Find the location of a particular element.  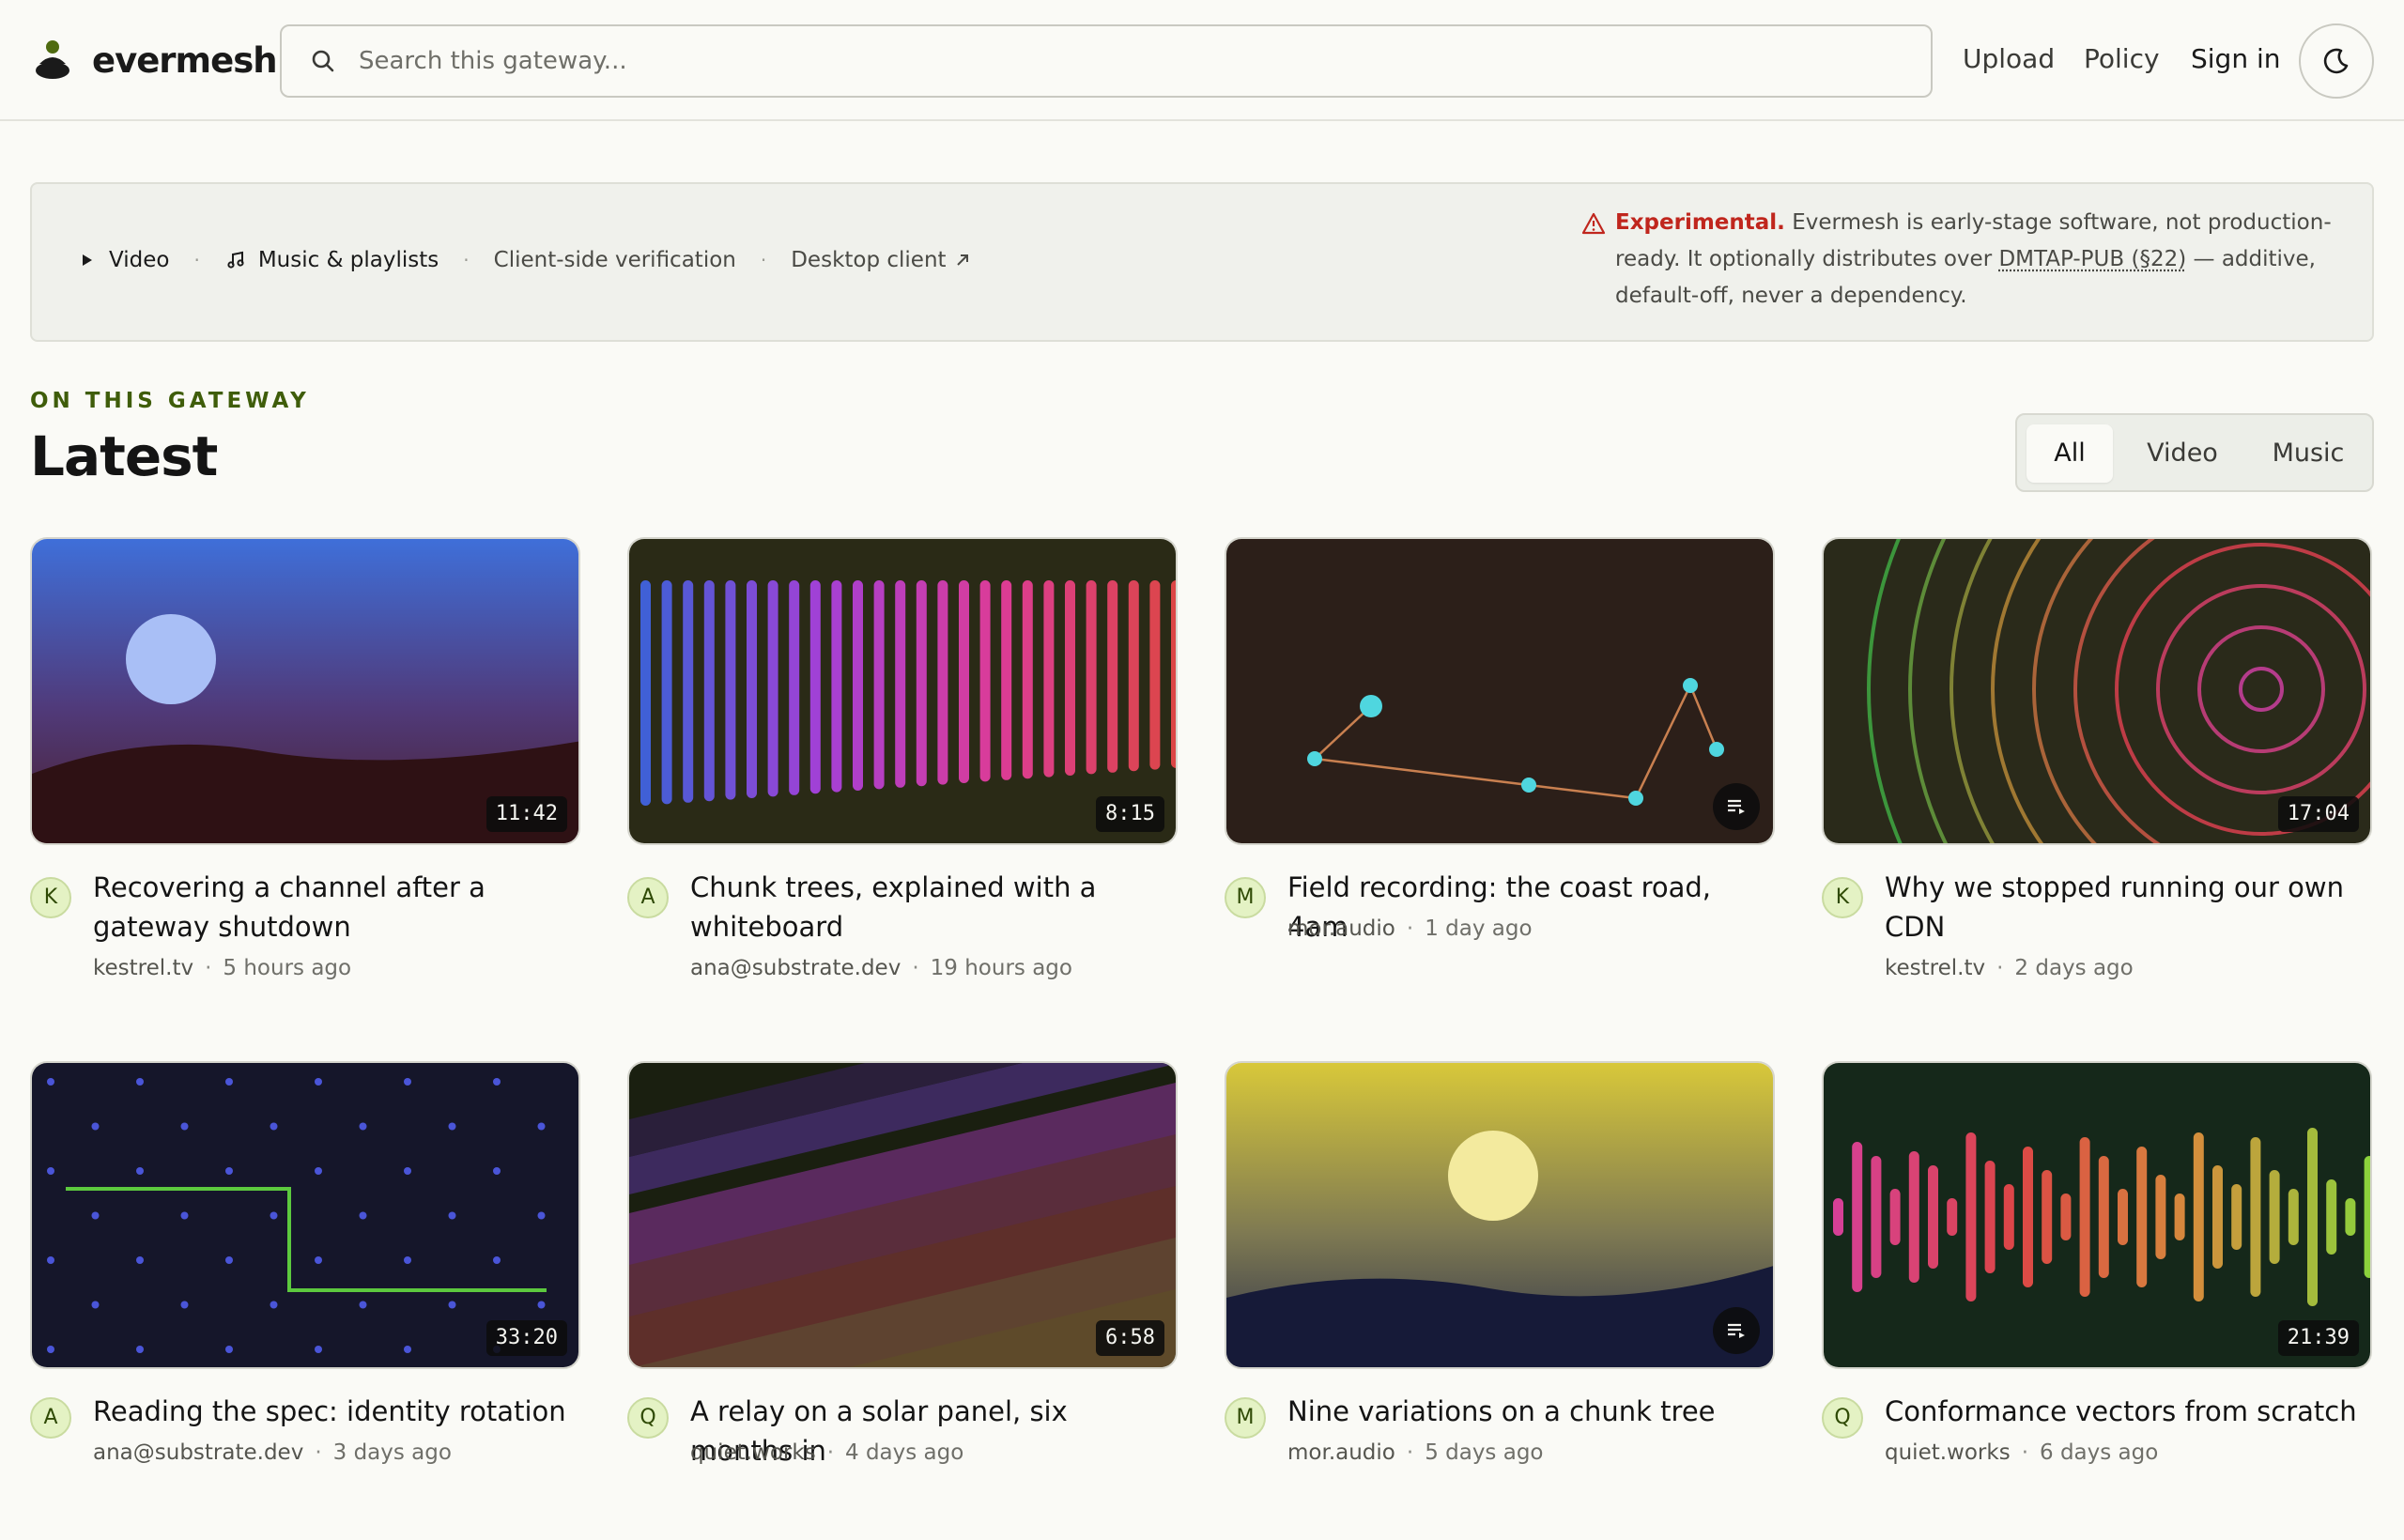

external-arrow-icon is located at coordinates (962, 260).